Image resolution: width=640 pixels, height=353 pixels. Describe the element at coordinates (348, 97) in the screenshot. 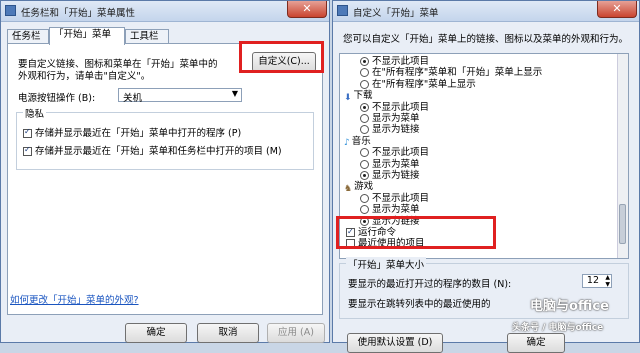

I see `download-icon: ⬇` at that location.